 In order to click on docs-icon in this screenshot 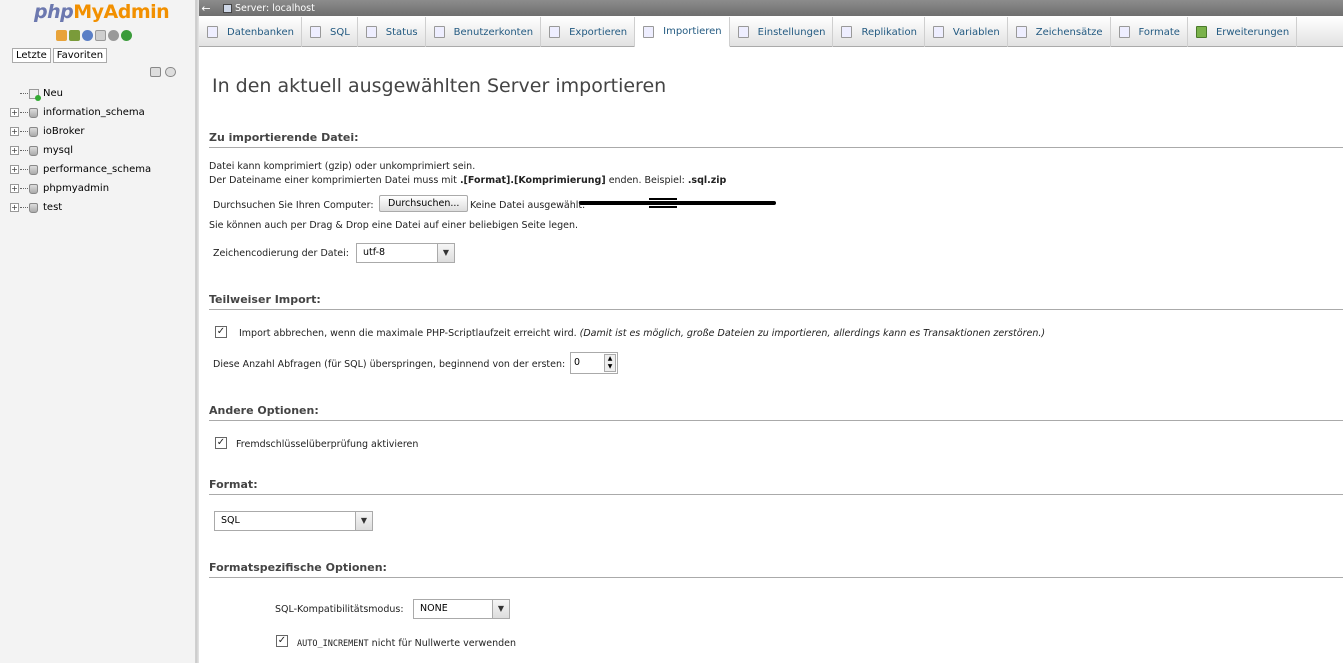, I will do `click(100, 35)`.